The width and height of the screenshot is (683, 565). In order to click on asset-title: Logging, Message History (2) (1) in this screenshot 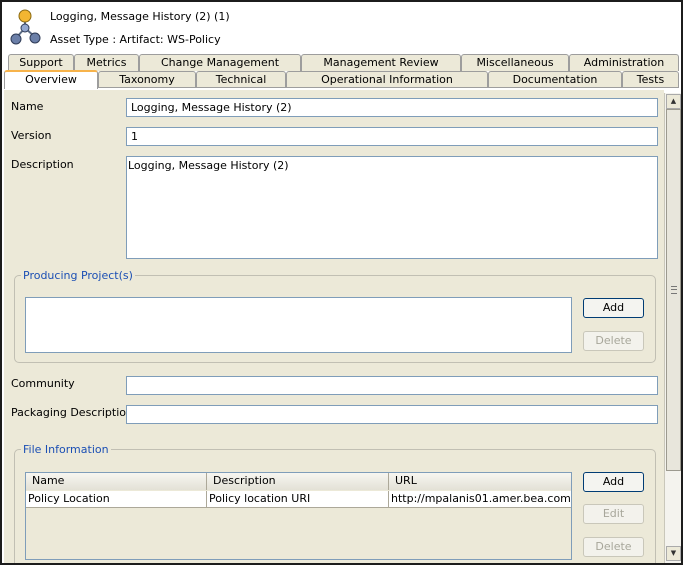, I will do `click(140, 16)`.